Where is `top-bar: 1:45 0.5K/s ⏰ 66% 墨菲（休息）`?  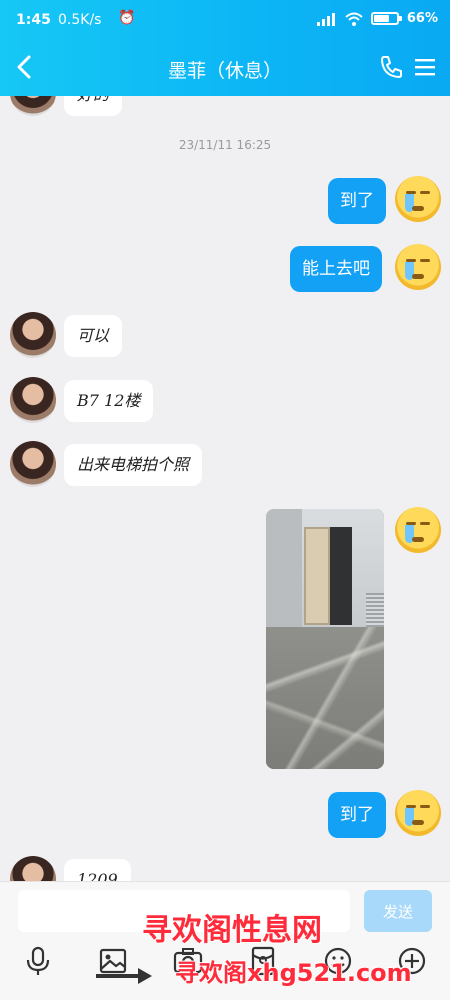 top-bar: 1:45 0.5K/s ⏰ 66% 墨菲（休息） is located at coordinates (225, 48).